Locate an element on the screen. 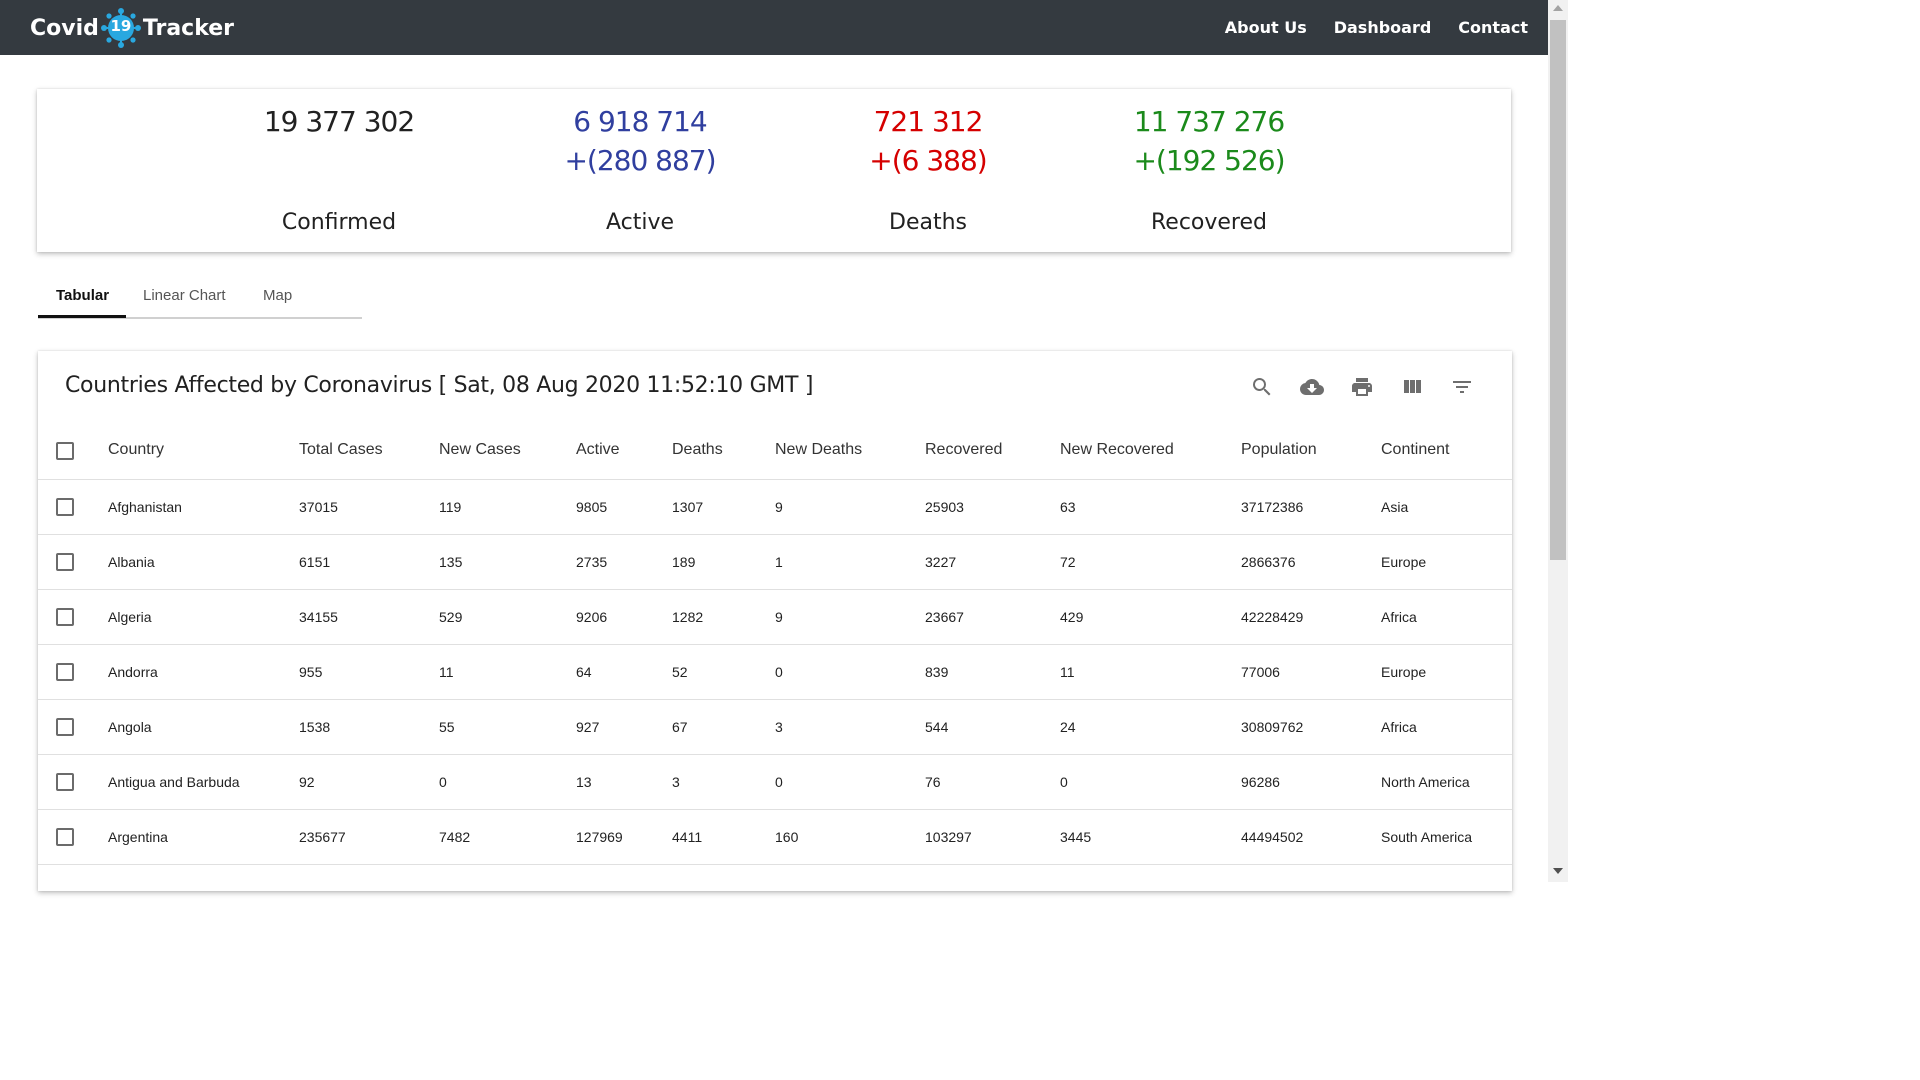 The image size is (1920, 1080). filter-icon is located at coordinates (1462, 387).